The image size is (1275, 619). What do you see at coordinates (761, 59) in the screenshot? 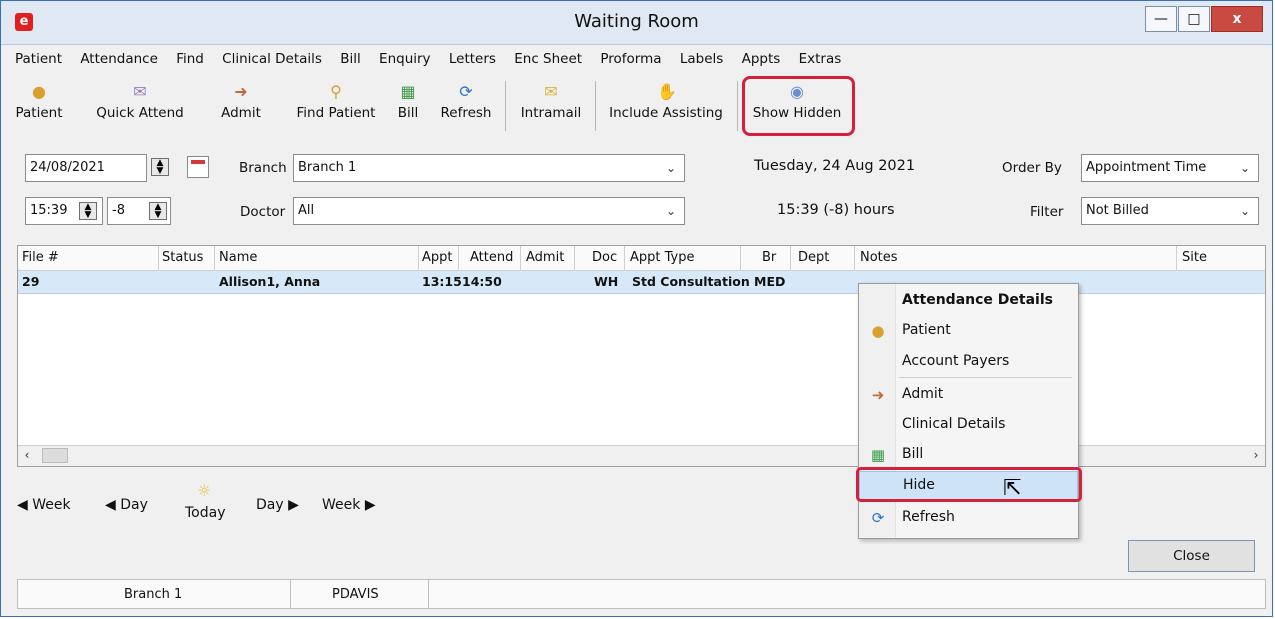
I see `menu-appts: Appts` at bounding box center [761, 59].